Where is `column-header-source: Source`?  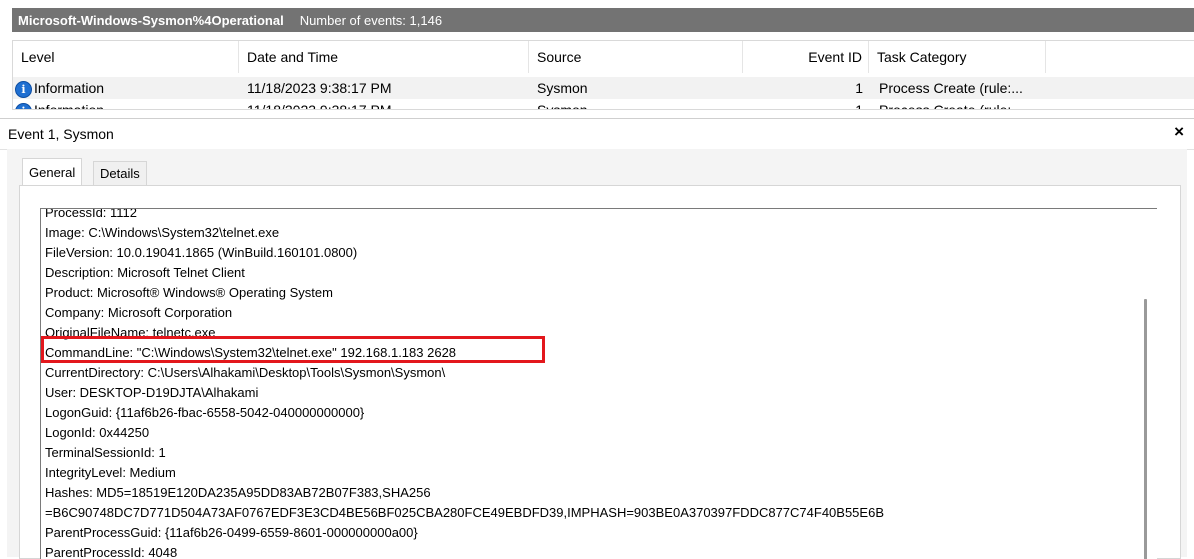 column-header-source: Source is located at coordinates (636, 57).